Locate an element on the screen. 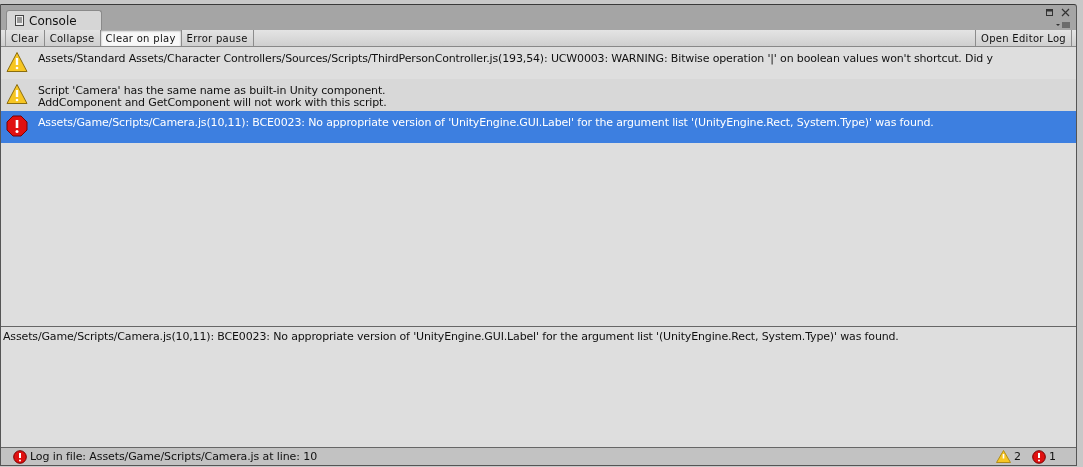 The height and width of the screenshot is (467, 1083). warning-count: 2 is located at coordinates (1017, 456).